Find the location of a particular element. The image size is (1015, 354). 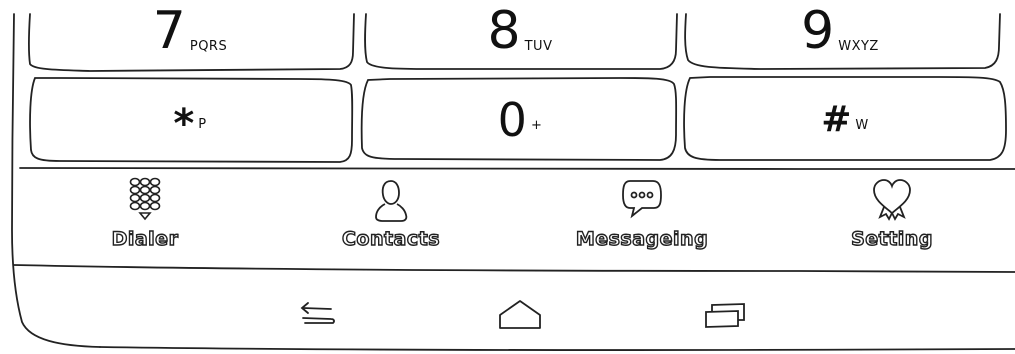

key-0: 0 + is located at coordinates (520, 119).